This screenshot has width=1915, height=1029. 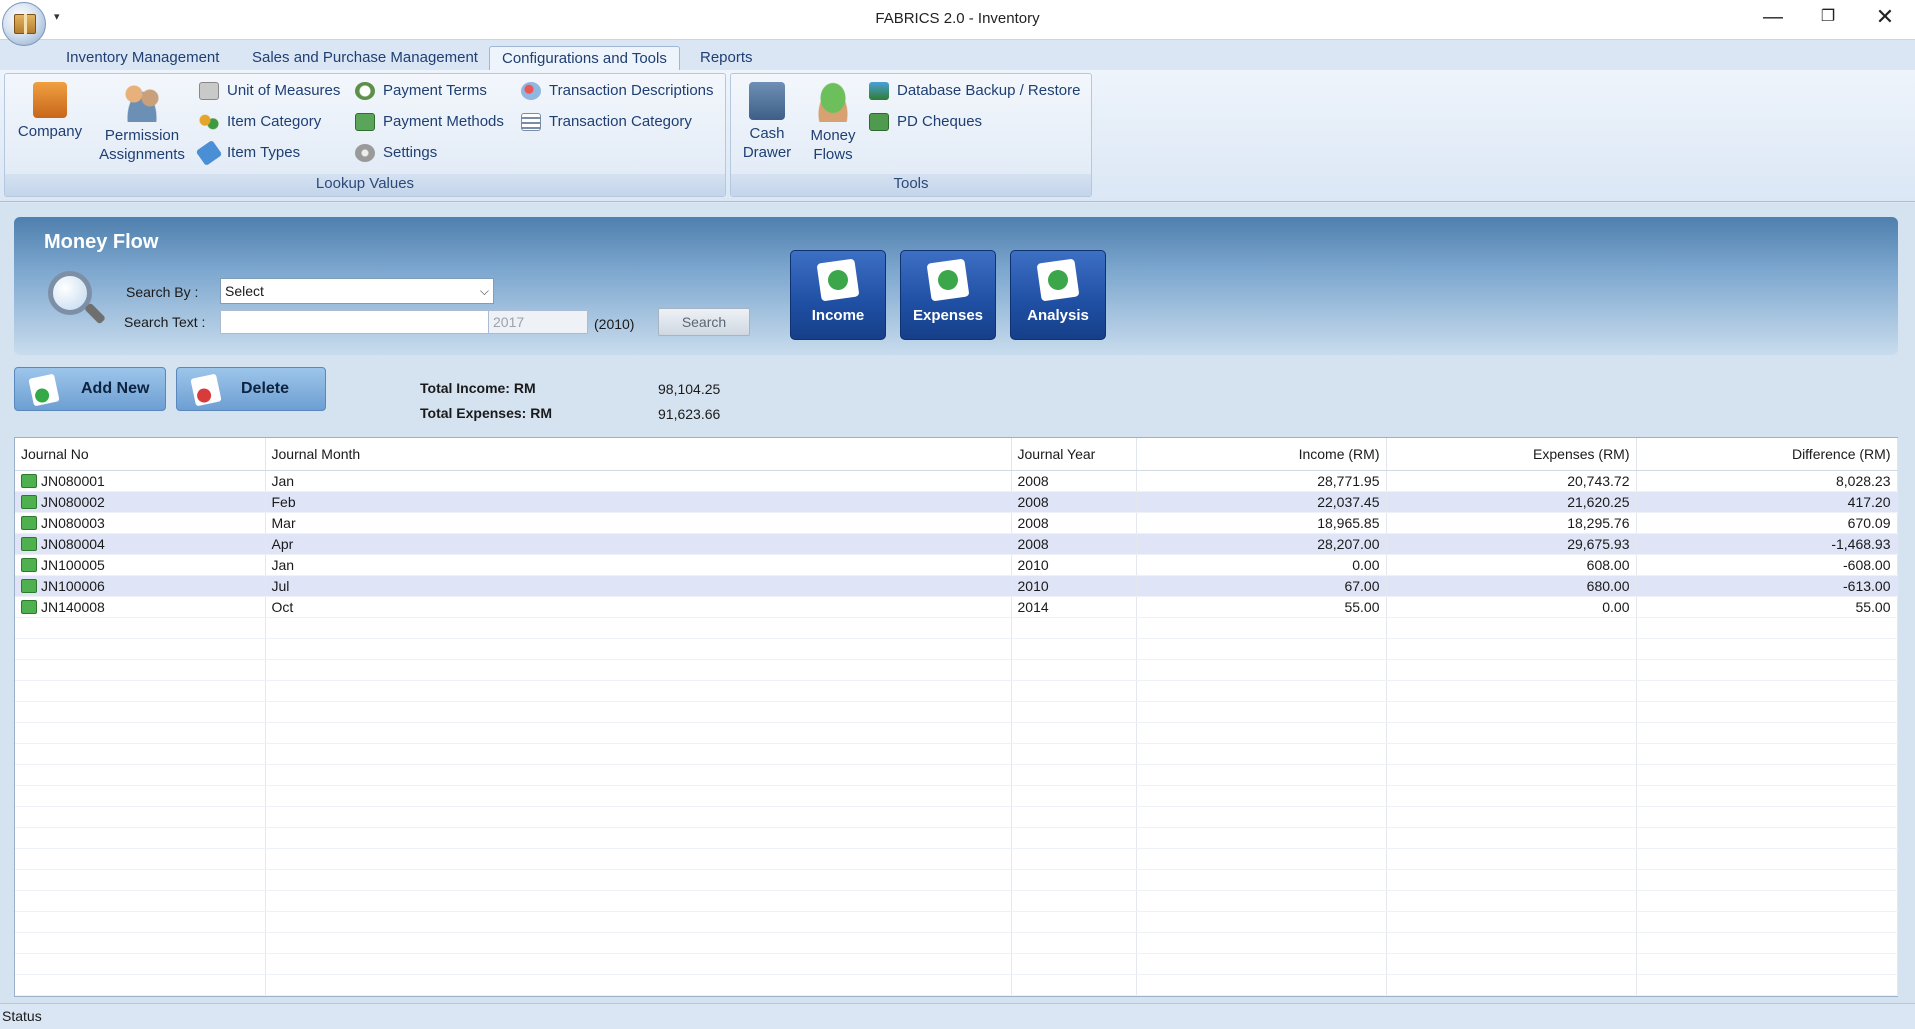 What do you see at coordinates (1074, 454) in the screenshot?
I see `column-header-journal-year: Journal Year` at bounding box center [1074, 454].